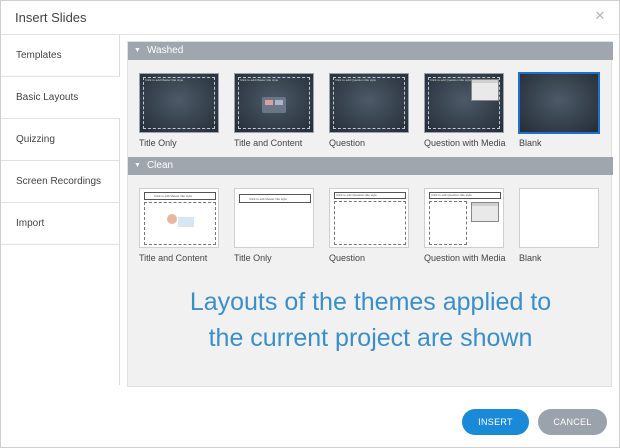 The image size is (620, 448). I want to click on insert-button: INSERT, so click(495, 422).